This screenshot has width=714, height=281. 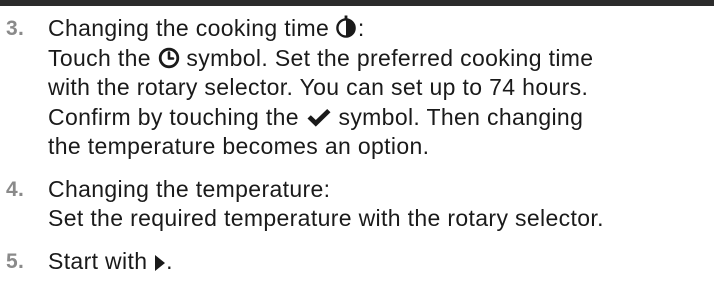 I want to click on step-3-text: Confirm by touching the, so click(x=173, y=116).